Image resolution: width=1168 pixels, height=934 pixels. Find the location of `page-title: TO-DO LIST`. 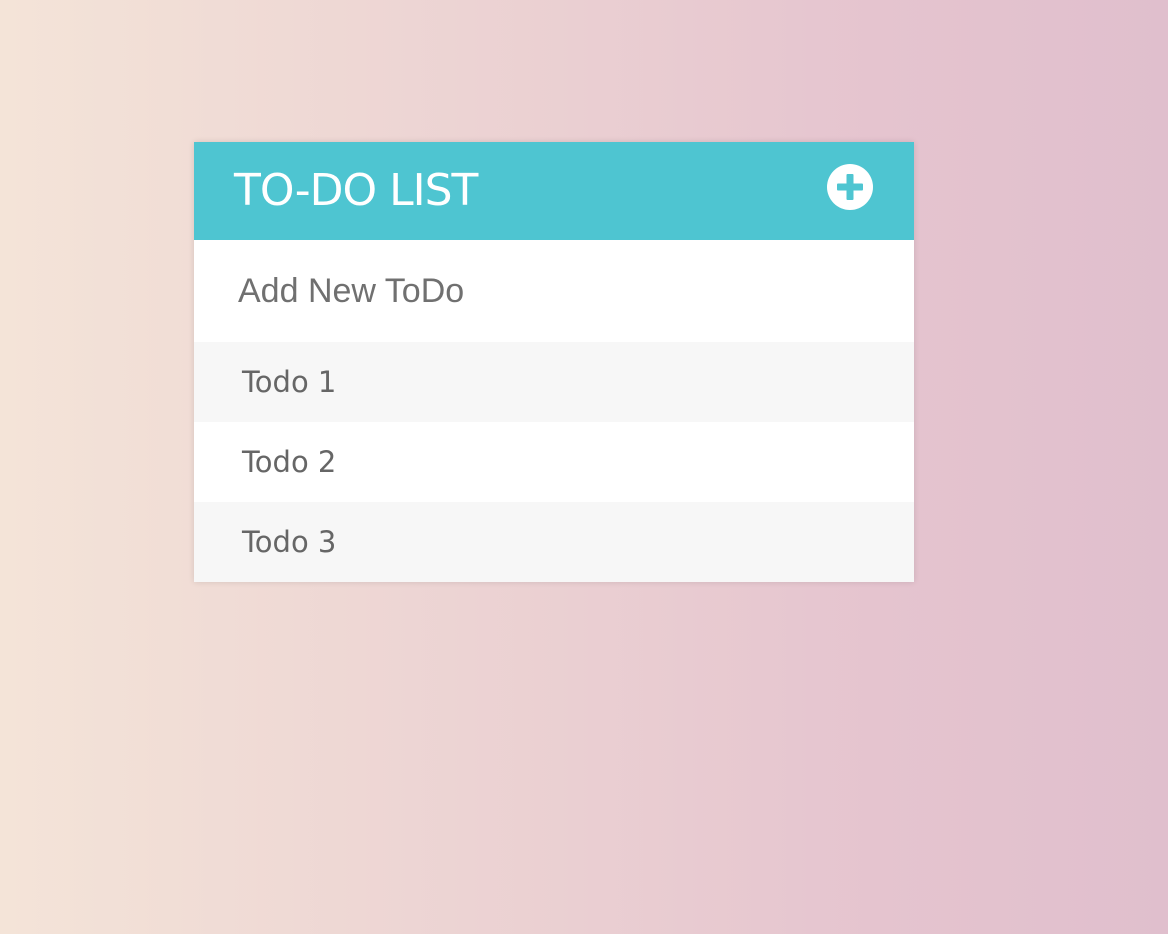

page-title: TO-DO LIST is located at coordinates (356, 190).